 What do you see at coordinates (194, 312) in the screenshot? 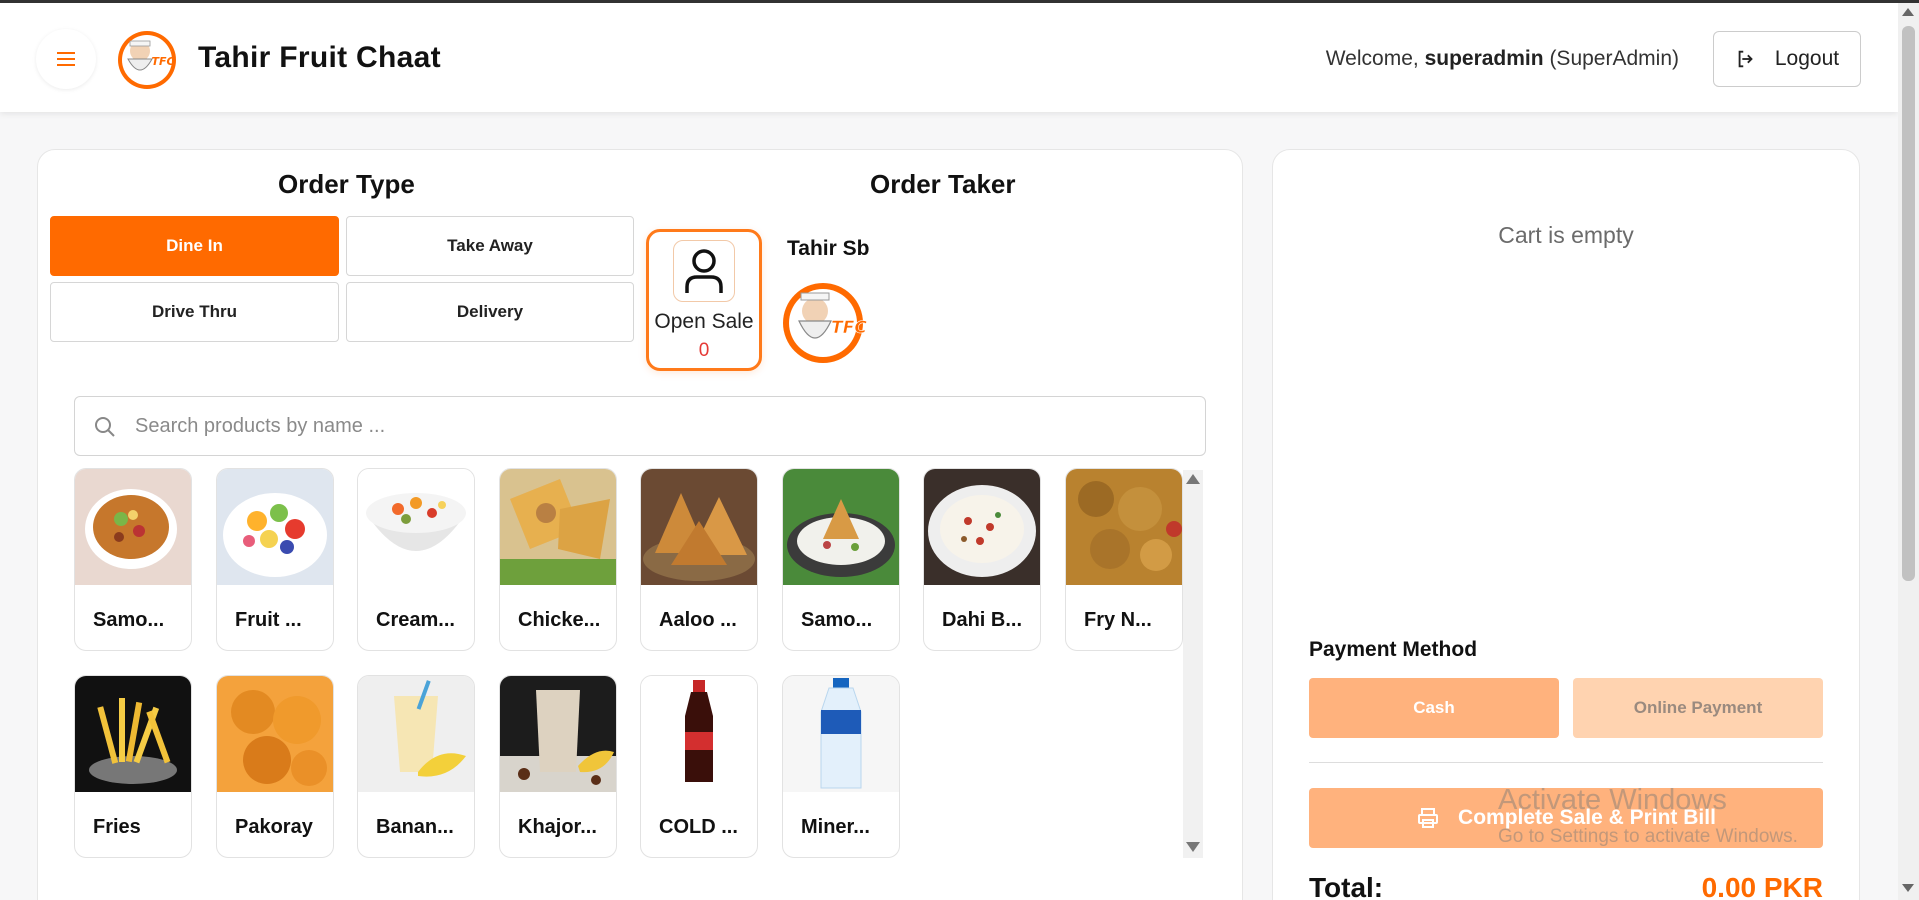
I see `order-type-drive-thru: Drive Thru` at bounding box center [194, 312].